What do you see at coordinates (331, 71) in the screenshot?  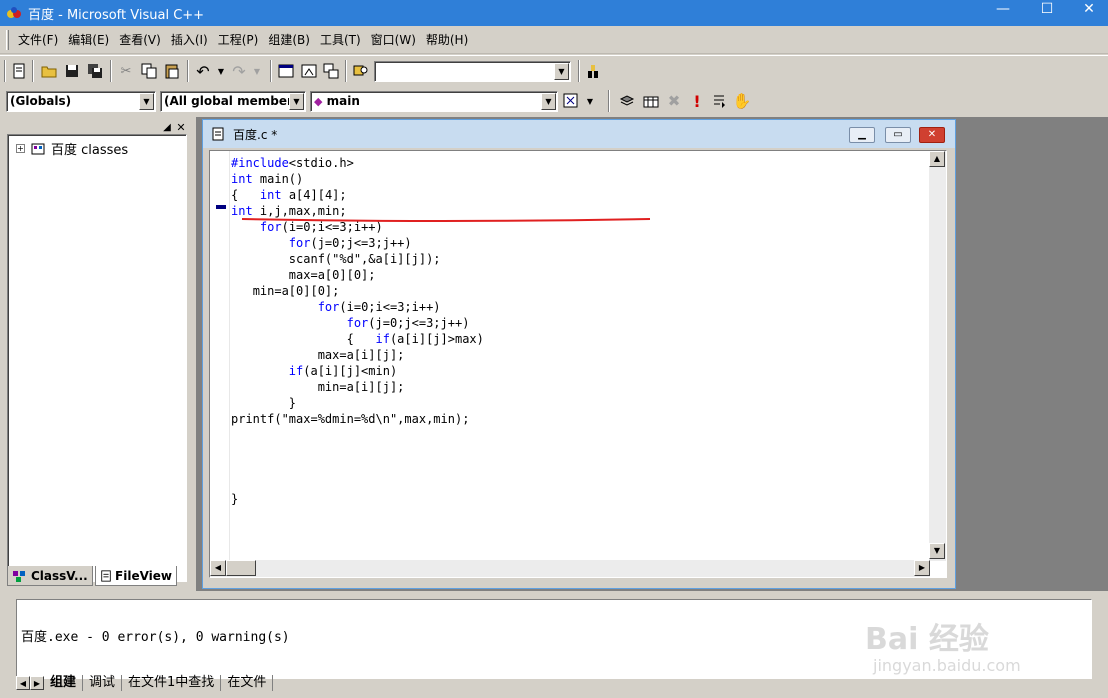 I see `window-list-icon` at bounding box center [331, 71].